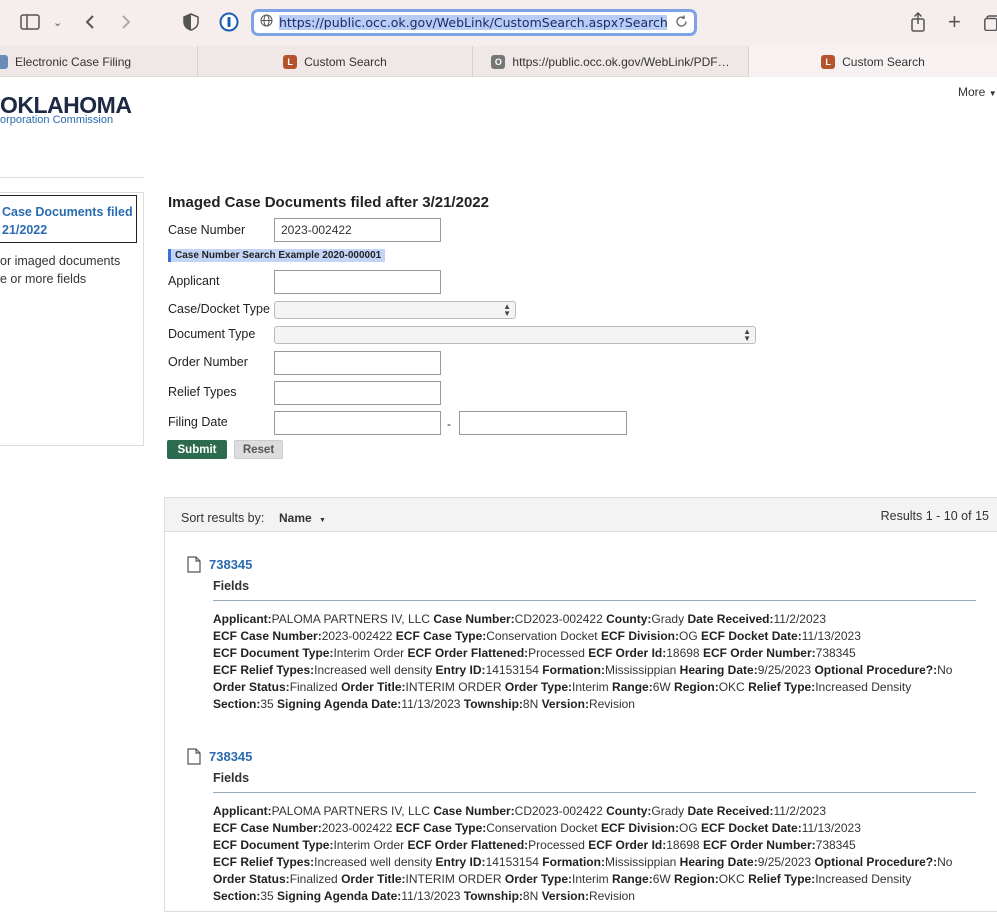  I want to click on tab-custom-search: L Custom Search, so click(335, 61).